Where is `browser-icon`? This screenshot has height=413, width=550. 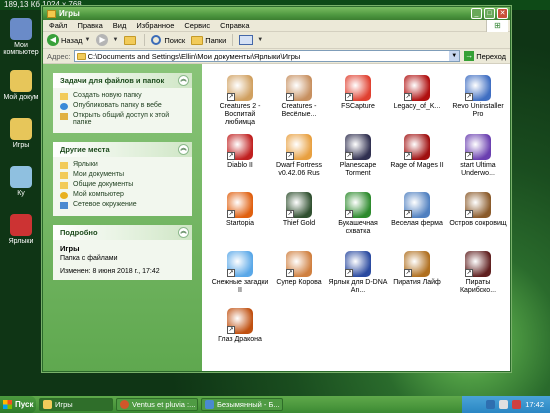 browser-icon is located at coordinates (124, 404).